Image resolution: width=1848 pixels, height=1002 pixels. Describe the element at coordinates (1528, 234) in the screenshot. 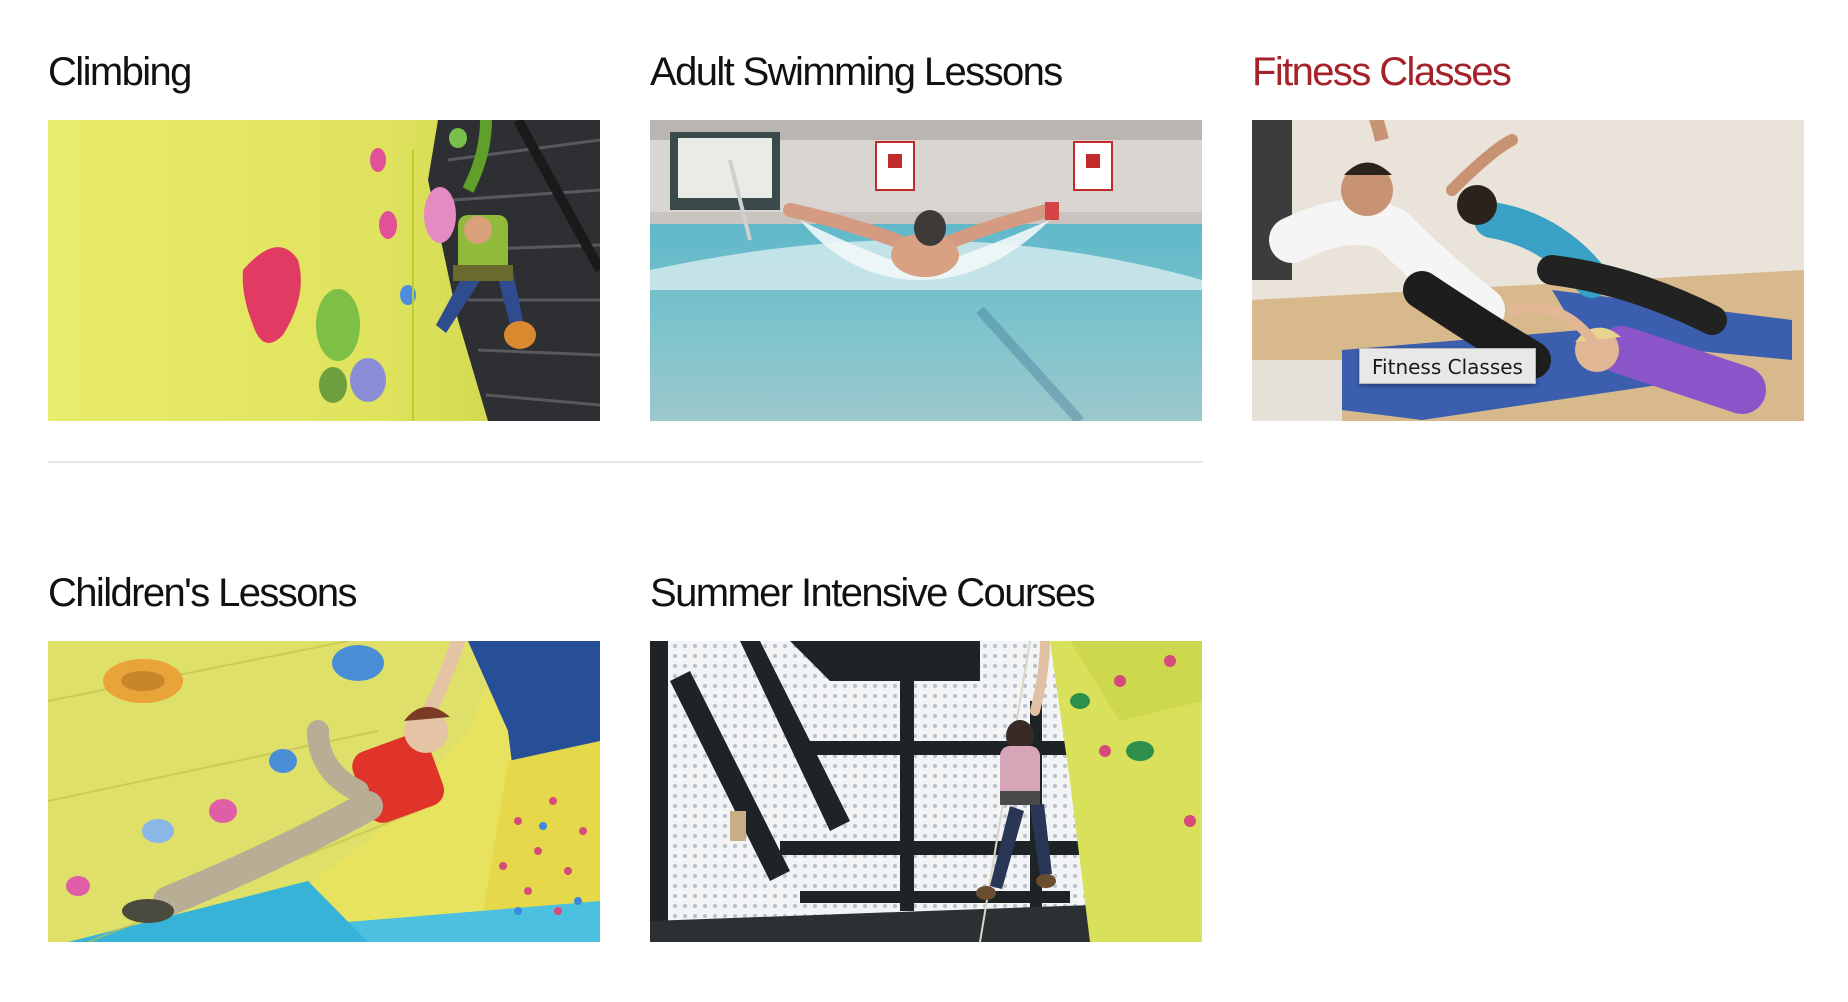

I see `activity-card-fitness: Fitness Classes` at that location.